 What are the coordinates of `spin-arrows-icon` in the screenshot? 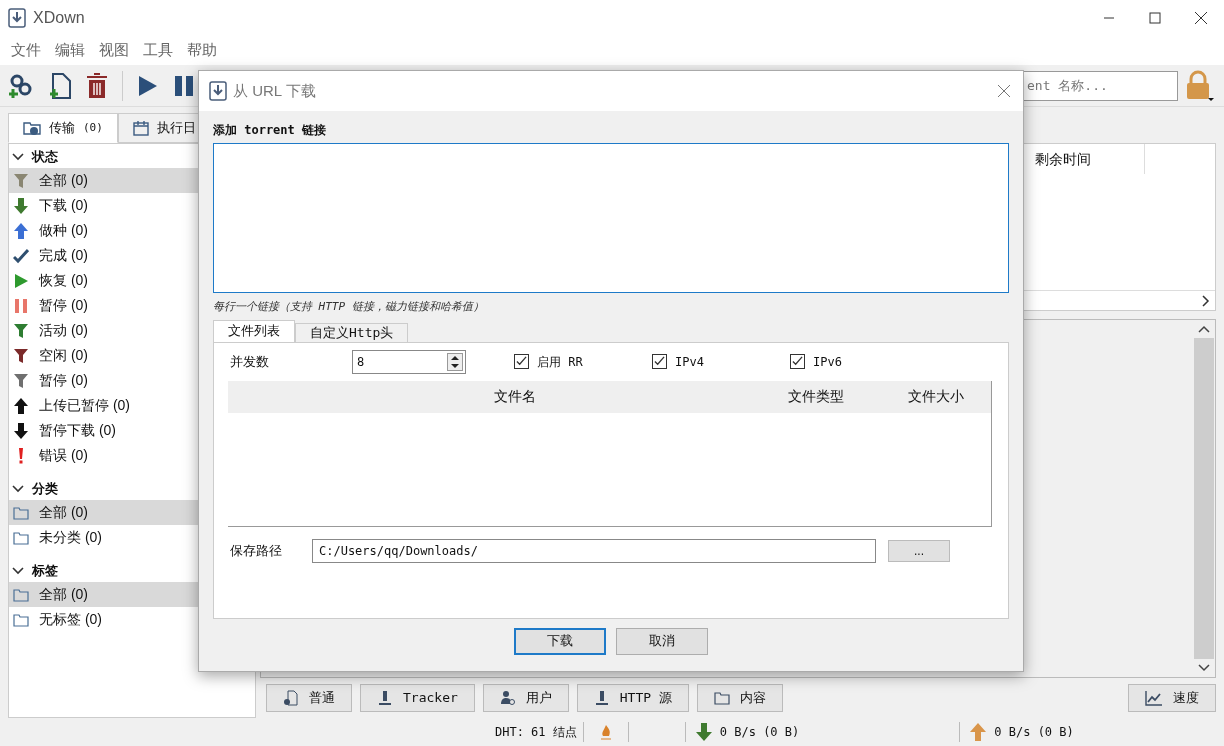 It's located at (455, 361).